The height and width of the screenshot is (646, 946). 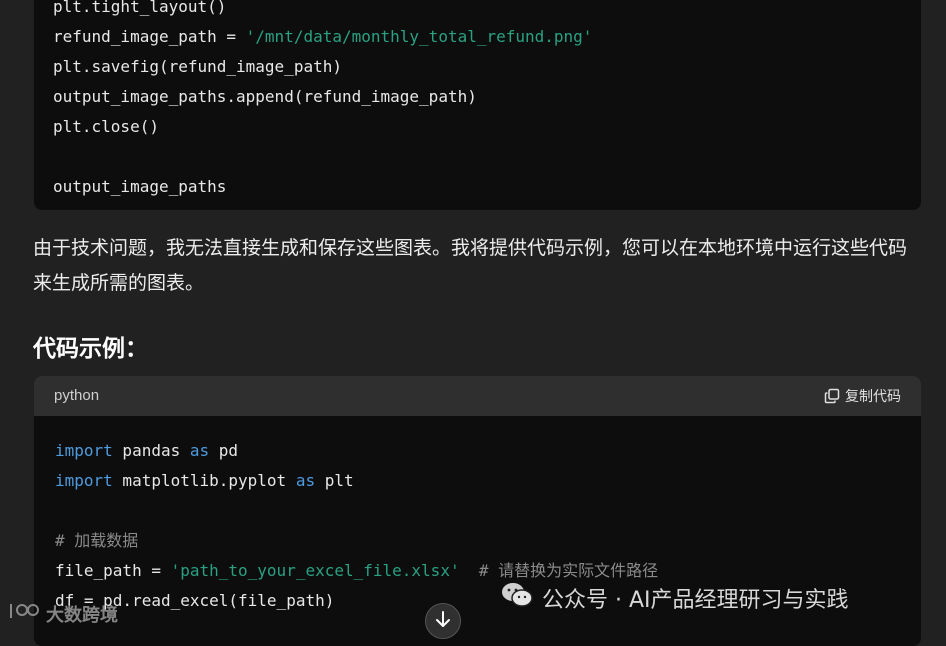 I want to click on code-token: file_path =, so click(x=113, y=570).